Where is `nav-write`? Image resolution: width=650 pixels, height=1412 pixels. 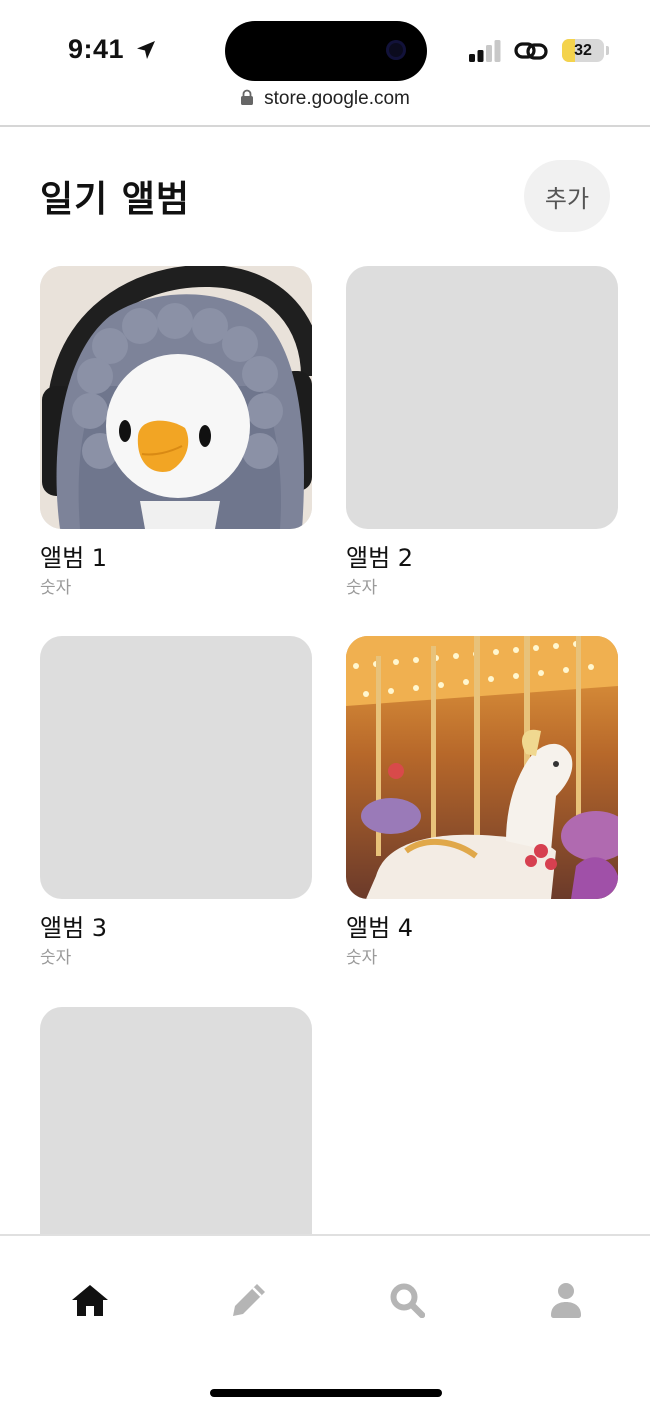
nav-write is located at coordinates (249, 1300).